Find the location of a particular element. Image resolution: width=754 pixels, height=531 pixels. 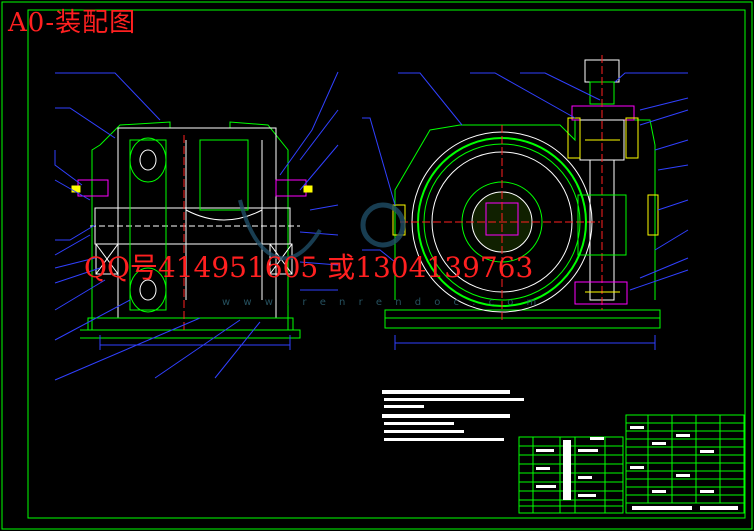

front-section-view is located at coordinates (192, 235).